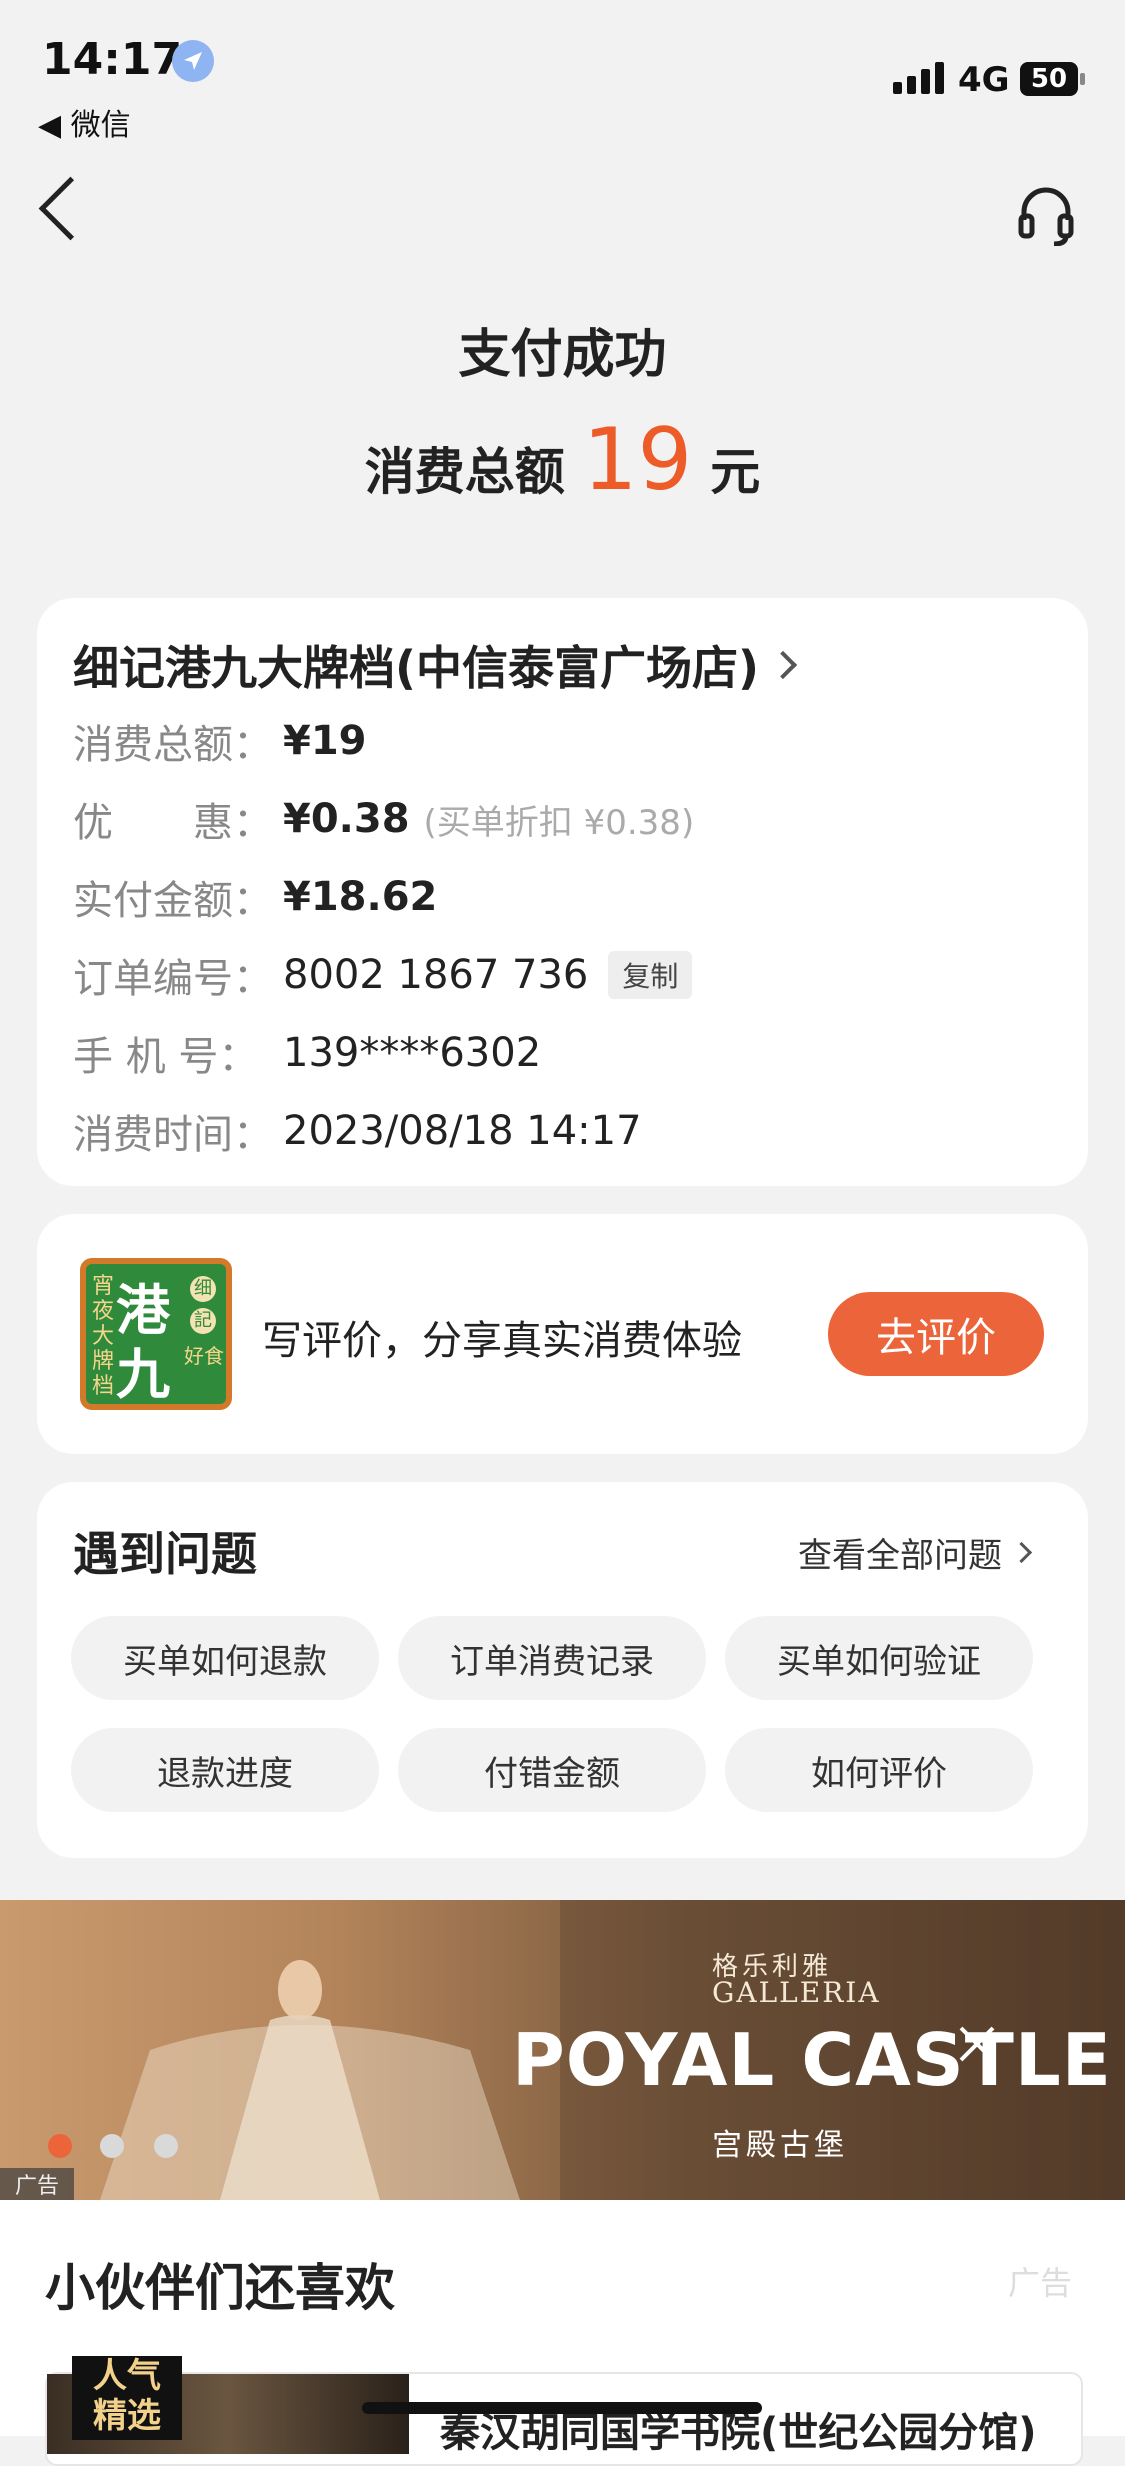  What do you see at coordinates (143, 1374) in the screenshot?
I see `logo-big-2: 九` at bounding box center [143, 1374].